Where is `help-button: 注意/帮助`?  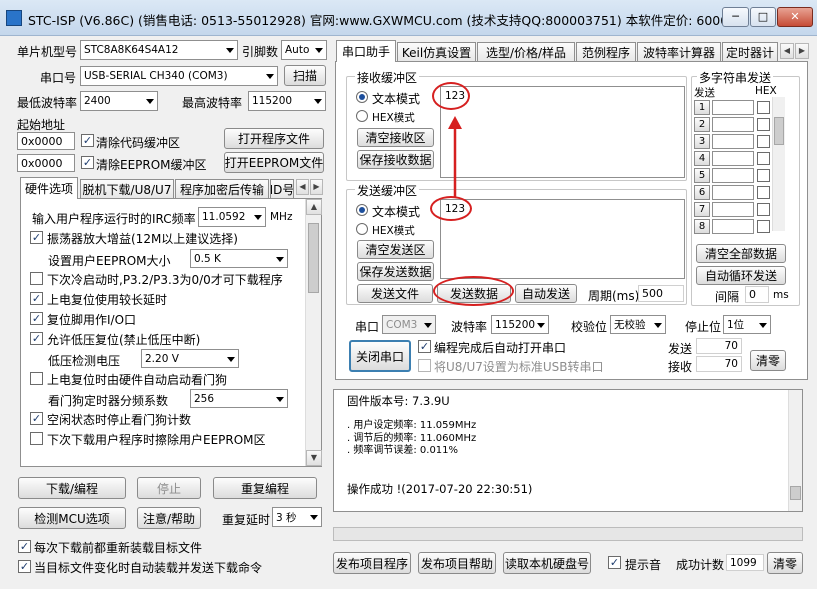 help-button: 注意/帮助 is located at coordinates (169, 518).